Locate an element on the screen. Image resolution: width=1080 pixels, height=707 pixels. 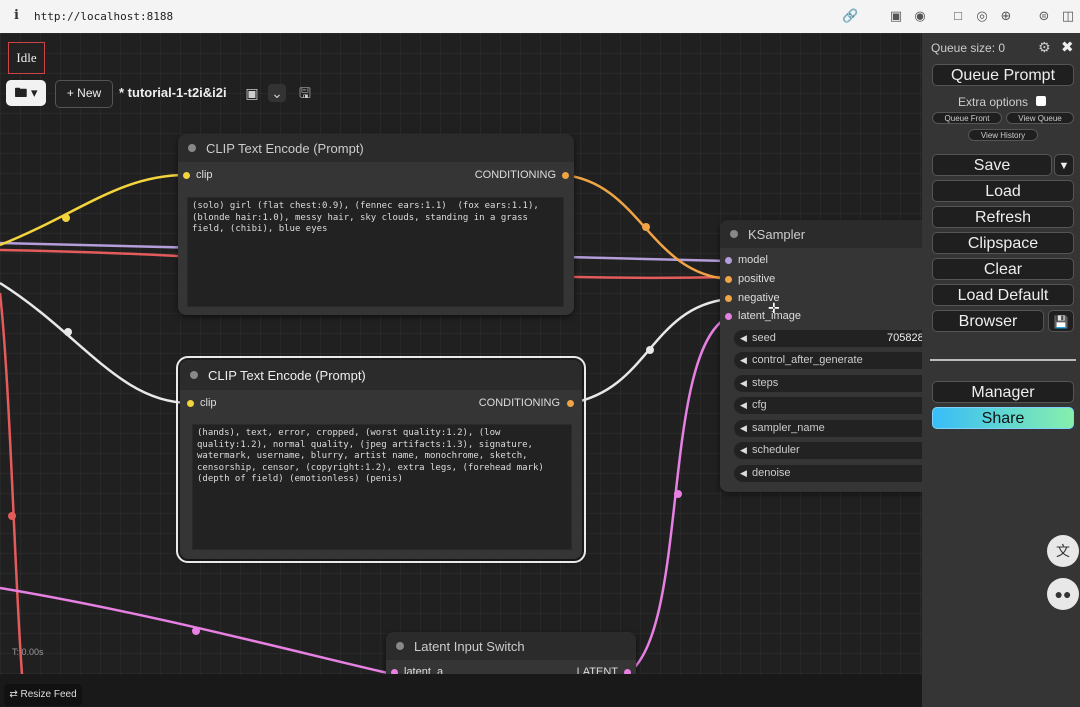
terminal-icon: □ is located at coordinates (958, 16).